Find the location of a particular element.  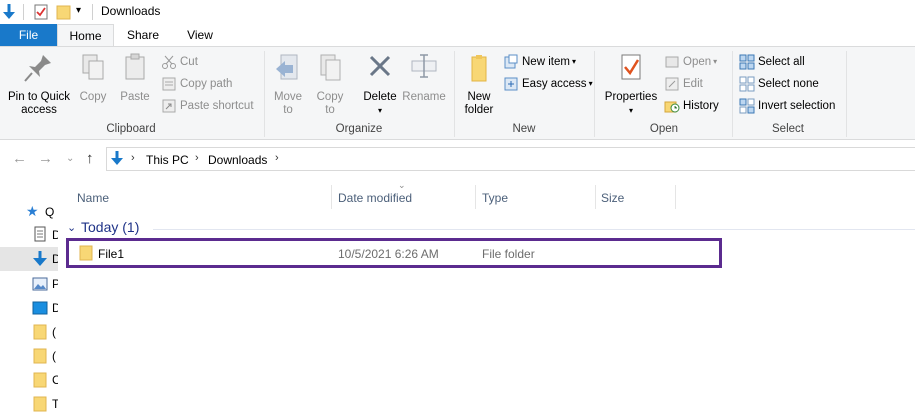

picture-icon is located at coordinates (40, 285).